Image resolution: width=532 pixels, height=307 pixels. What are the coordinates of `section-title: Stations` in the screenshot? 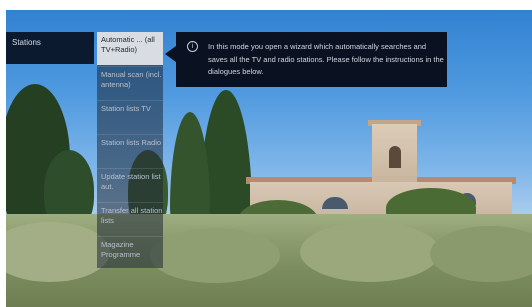 It's located at (50, 48).